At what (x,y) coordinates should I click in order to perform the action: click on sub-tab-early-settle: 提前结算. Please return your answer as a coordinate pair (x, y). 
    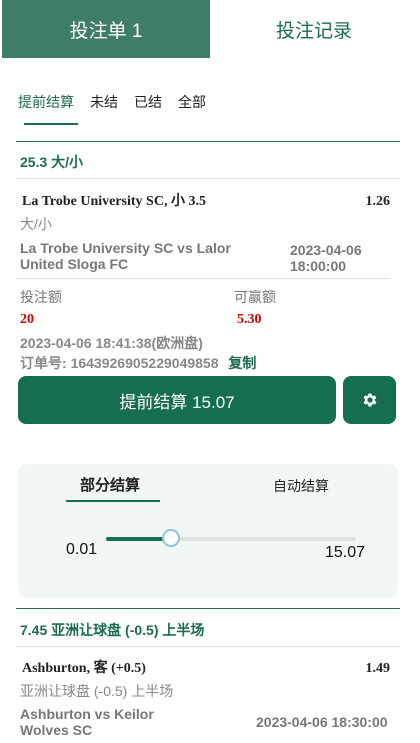
    Looking at the image, I should click on (48, 106).